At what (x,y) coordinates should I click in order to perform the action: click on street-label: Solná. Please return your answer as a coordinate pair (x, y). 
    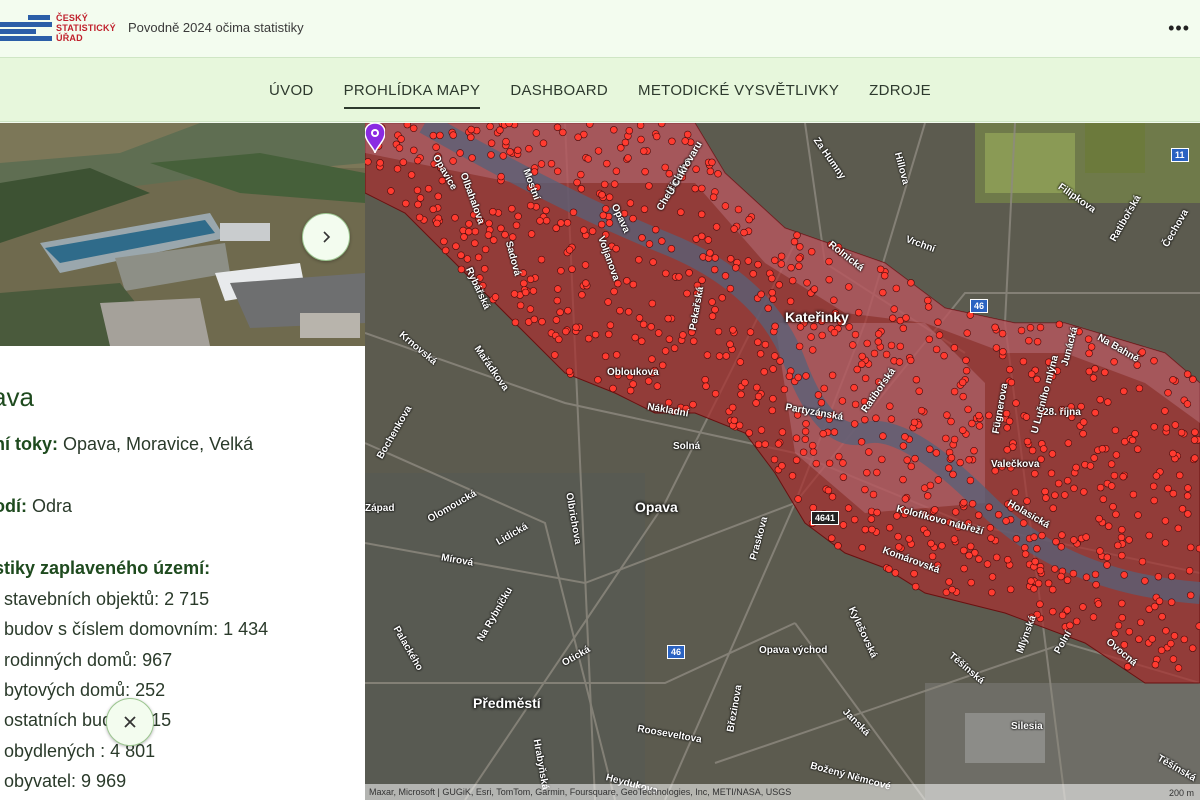
    Looking at the image, I should click on (687, 446).